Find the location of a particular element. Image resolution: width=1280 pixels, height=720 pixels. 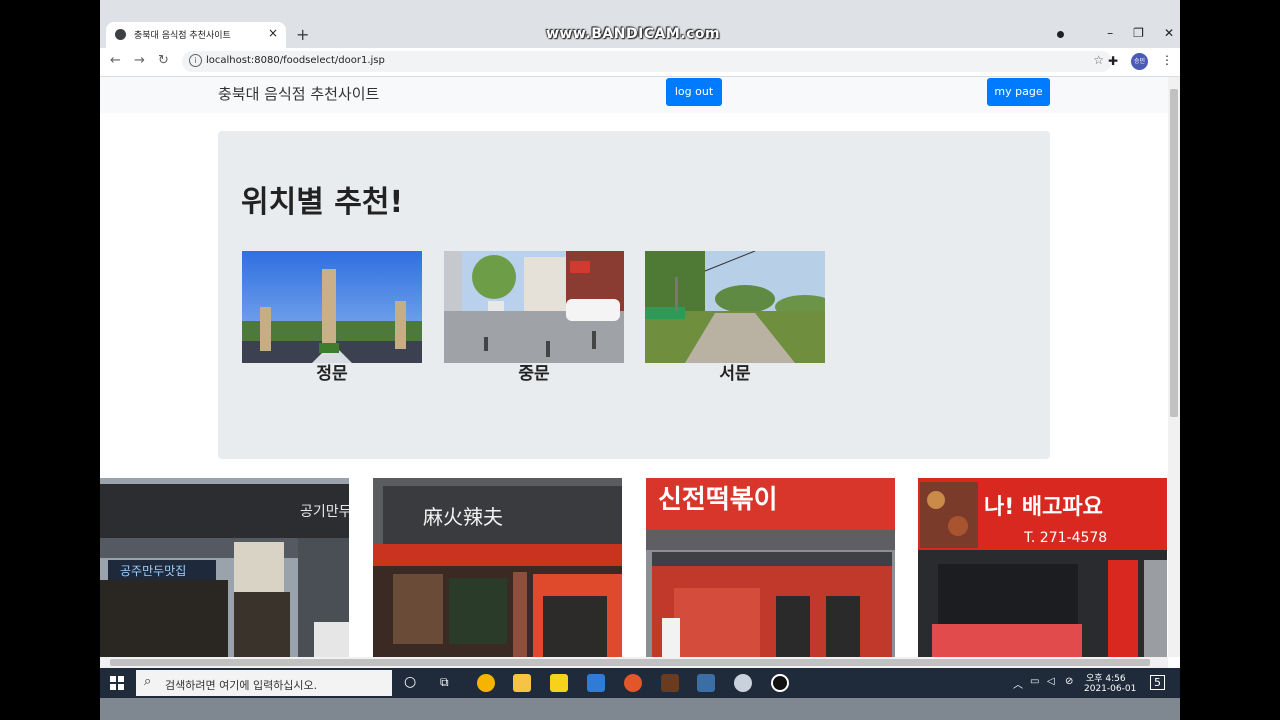

volume-icon: ◁ is located at coordinates (1051, 681).